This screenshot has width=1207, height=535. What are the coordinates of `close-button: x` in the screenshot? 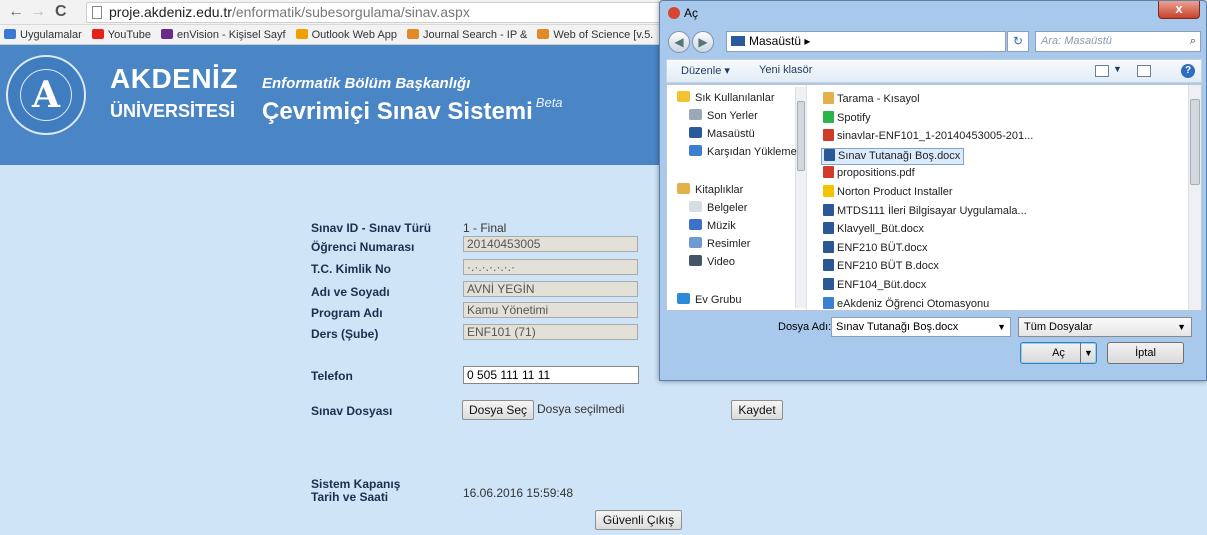 It's located at (1179, 10).